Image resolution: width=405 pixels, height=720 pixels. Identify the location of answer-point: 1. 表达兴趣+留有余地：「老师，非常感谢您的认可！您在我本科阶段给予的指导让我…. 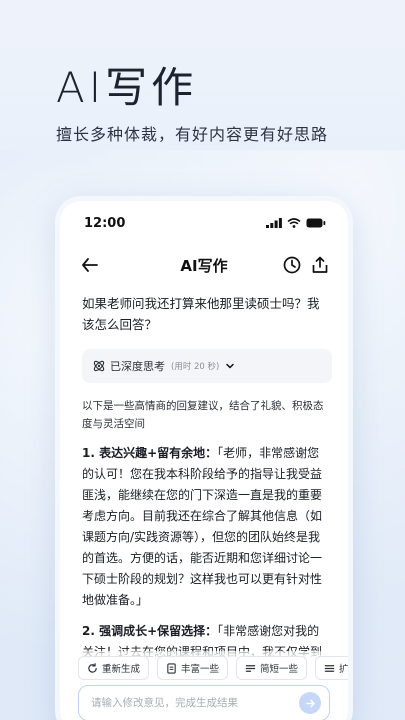
(206, 527).